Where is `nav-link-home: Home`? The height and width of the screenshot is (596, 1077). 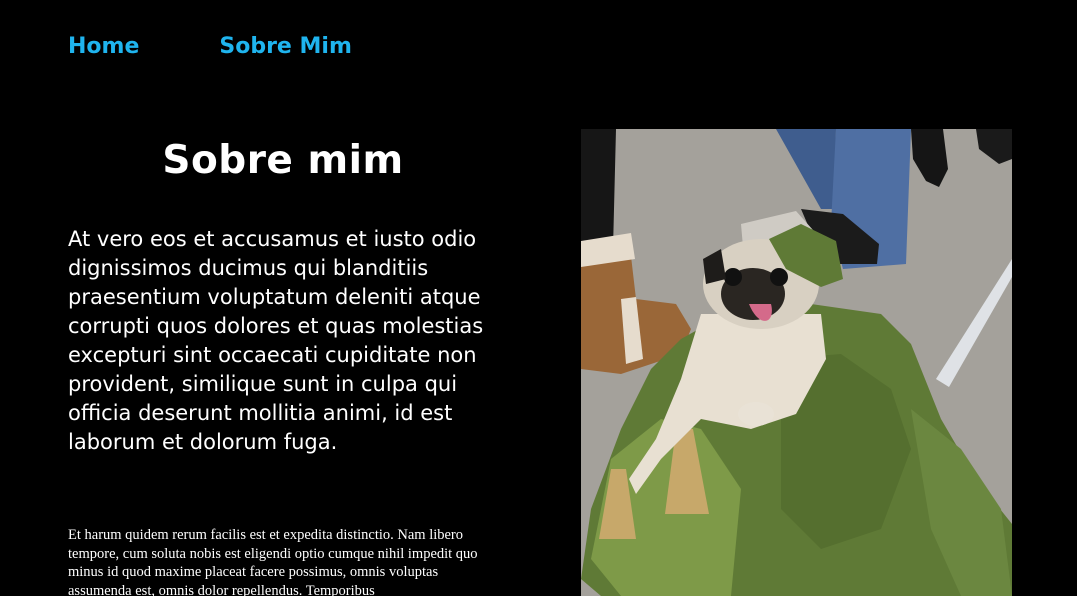
nav-link-home: Home is located at coordinates (103, 47).